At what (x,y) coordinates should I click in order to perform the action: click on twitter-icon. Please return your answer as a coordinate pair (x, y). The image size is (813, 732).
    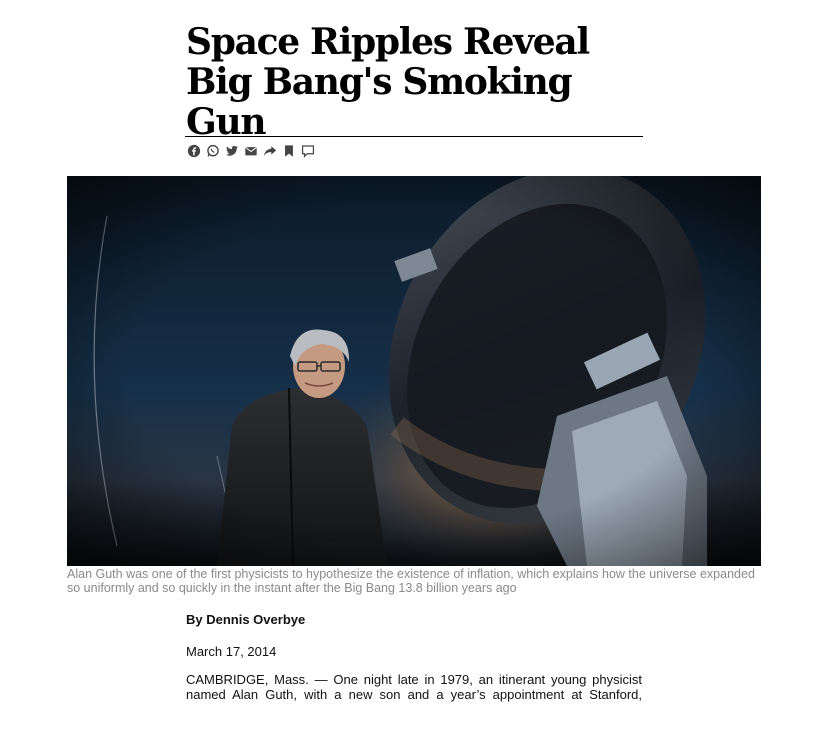
    Looking at the image, I should click on (231, 151).